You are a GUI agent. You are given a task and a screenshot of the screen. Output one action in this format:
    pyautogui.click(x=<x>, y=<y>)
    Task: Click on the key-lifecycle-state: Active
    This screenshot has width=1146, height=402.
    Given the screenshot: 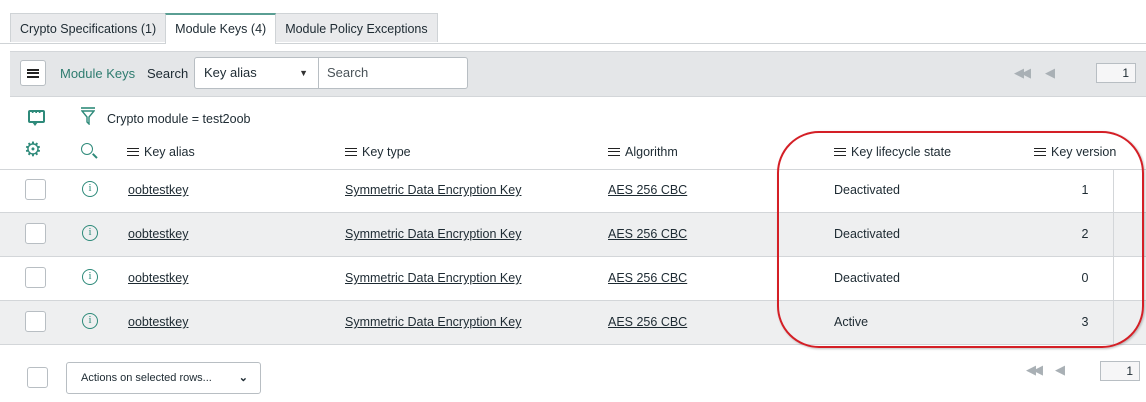 What is the action you would take?
    pyautogui.click(x=851, y=322)
    